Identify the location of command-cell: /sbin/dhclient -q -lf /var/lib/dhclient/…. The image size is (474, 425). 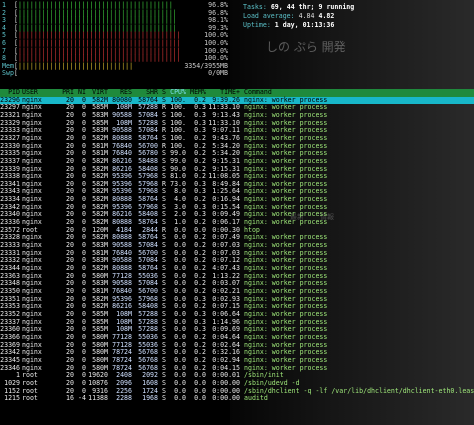
(359, 390).